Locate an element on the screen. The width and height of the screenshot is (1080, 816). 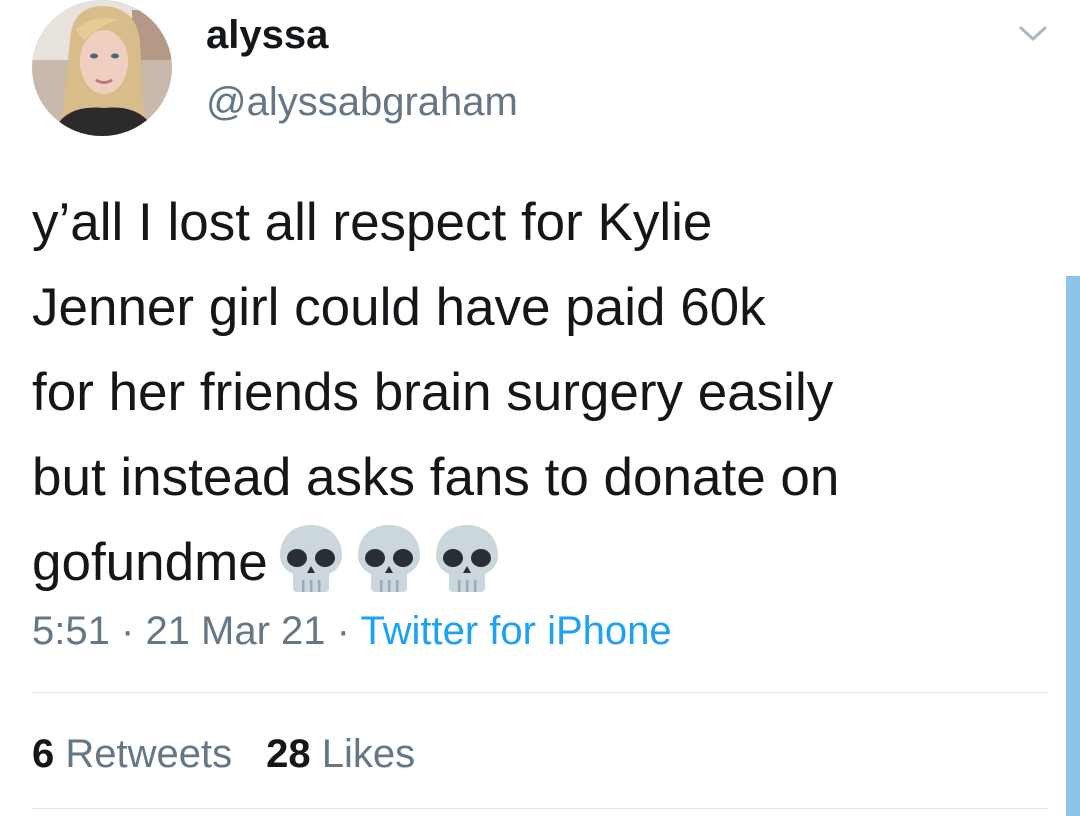
tweet-time: 5:51 is located at coordinates (71, 631).